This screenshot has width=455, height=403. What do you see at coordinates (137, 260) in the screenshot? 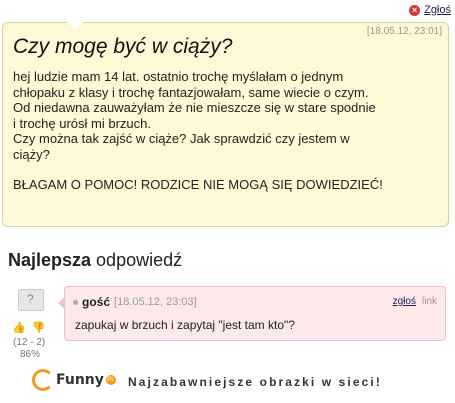
I see `best-heading-rest: odpowiedź` at bounding box center [137, 260].